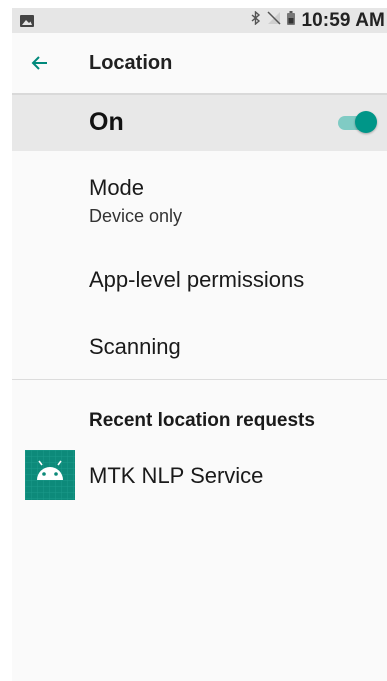 This screenshot has height=681, width=387. What do you see at coordinates (277, 20) in the screenshot?
I see `no-sim-icon` at bounding box center [277, 20].